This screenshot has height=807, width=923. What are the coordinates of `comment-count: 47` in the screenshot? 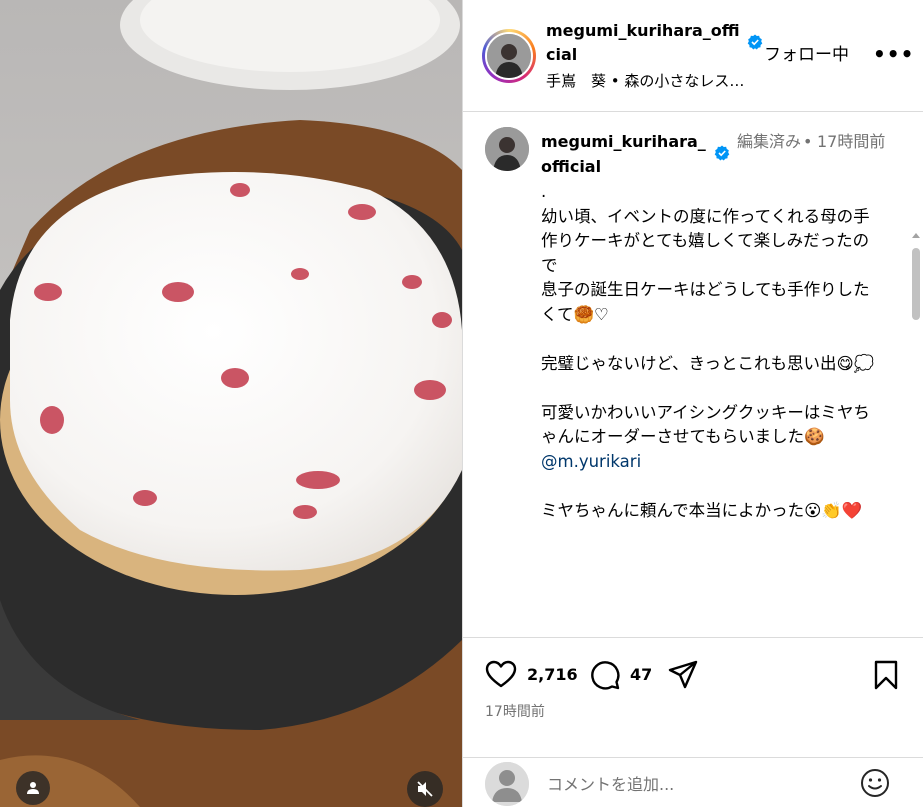 It's located at (641, 675).